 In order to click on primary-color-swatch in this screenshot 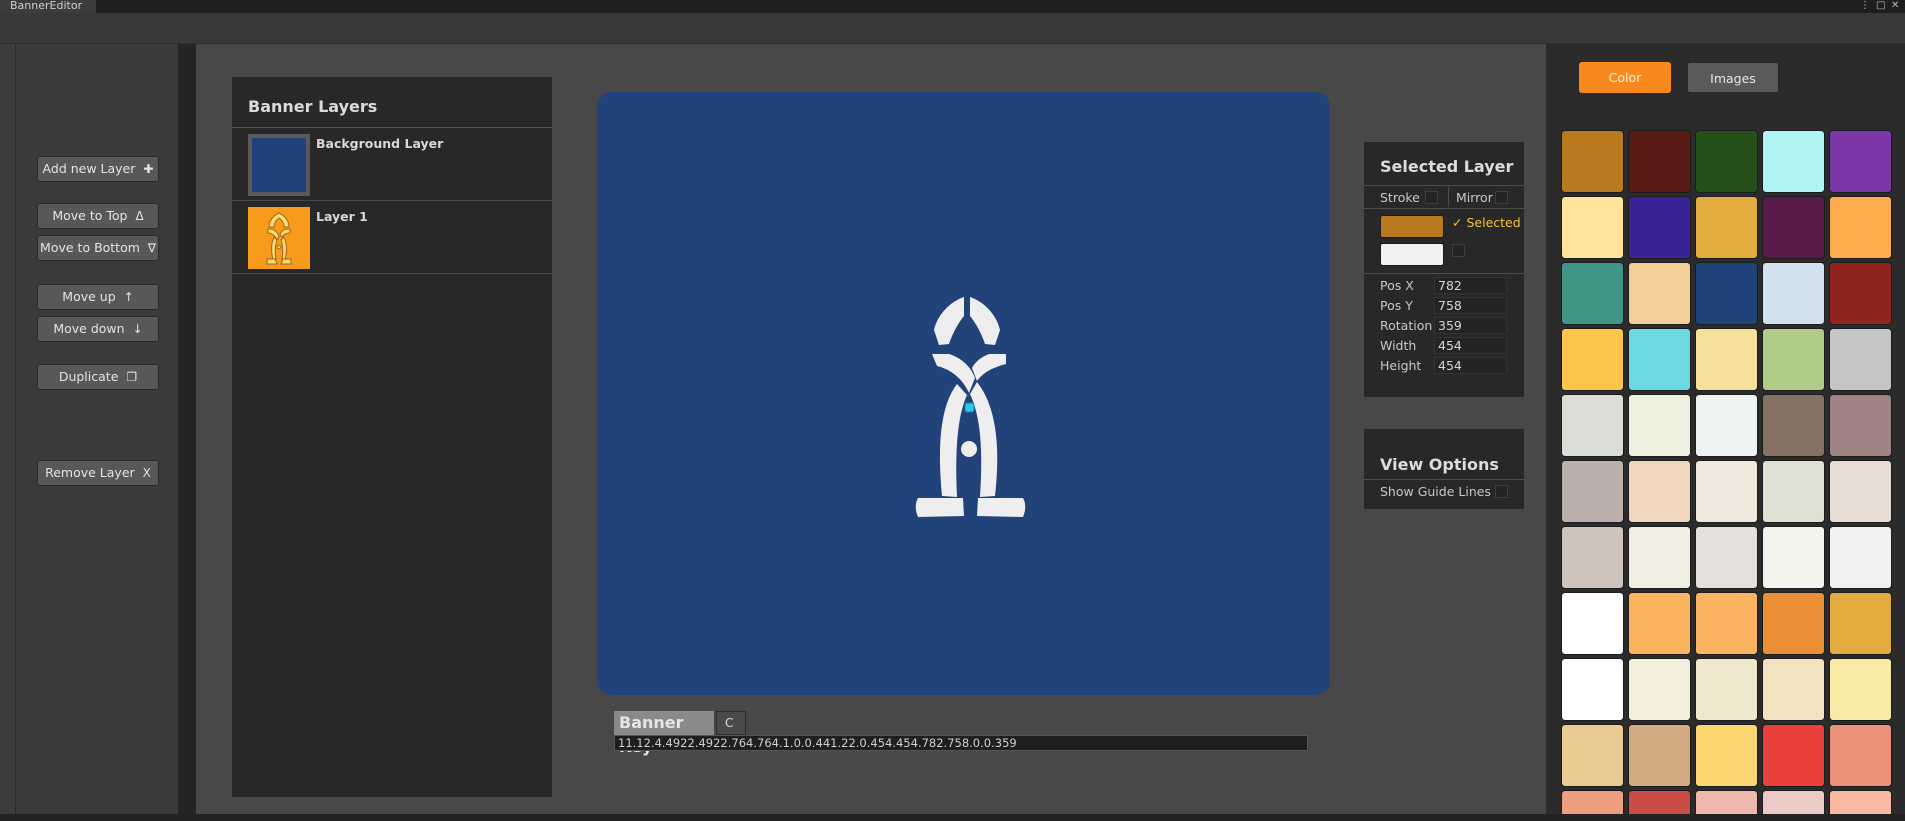, I will do `click(1412, 226)`.